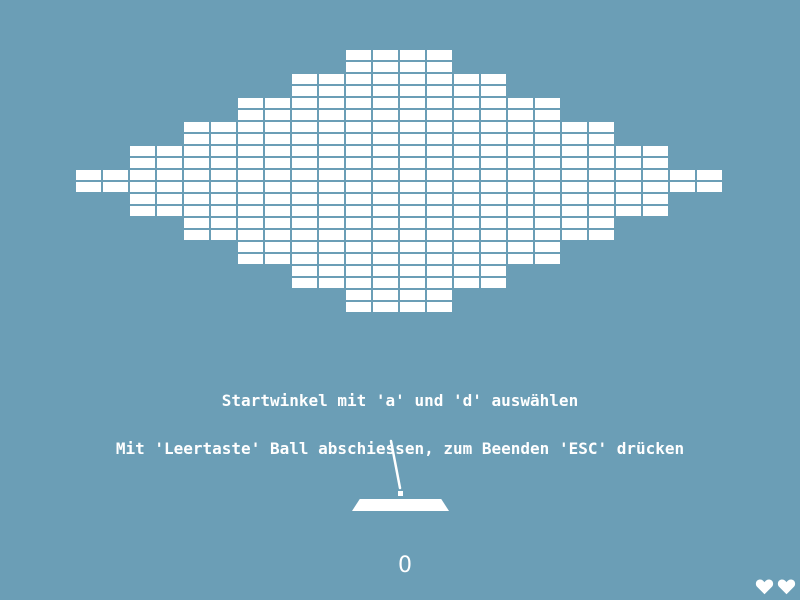 The width and height of the screenshot is (800, 600). What do you see at coordinates (400, 505) in the screenshot?
I see `paddle` at bounding box center [400, 505].